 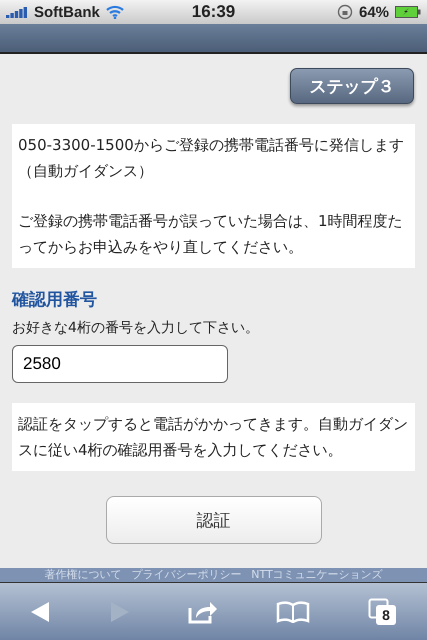 I want to click on field-label: 確認用番号, so click(x=55, y=300).